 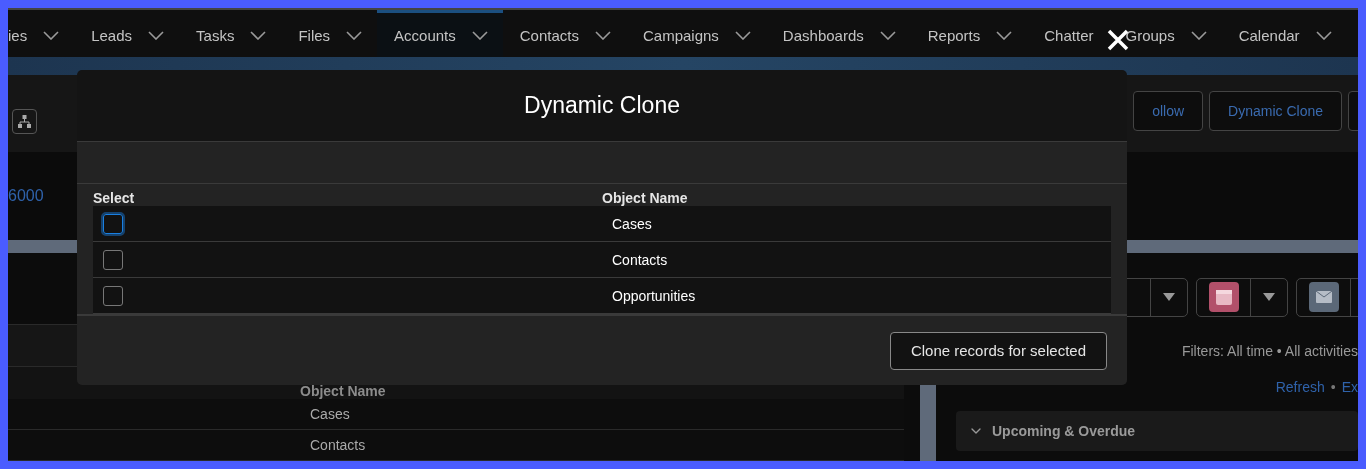 I want to click on column-header: Select, so click(x=114, y=198).